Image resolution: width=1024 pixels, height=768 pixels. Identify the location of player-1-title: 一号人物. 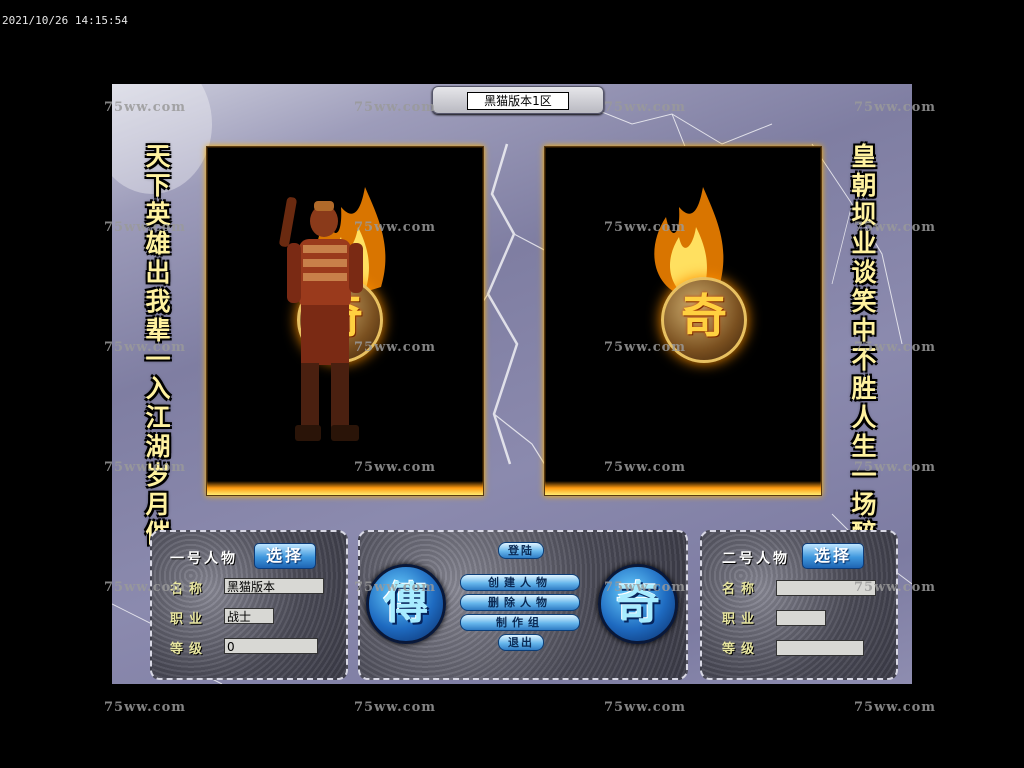
(204, 559).